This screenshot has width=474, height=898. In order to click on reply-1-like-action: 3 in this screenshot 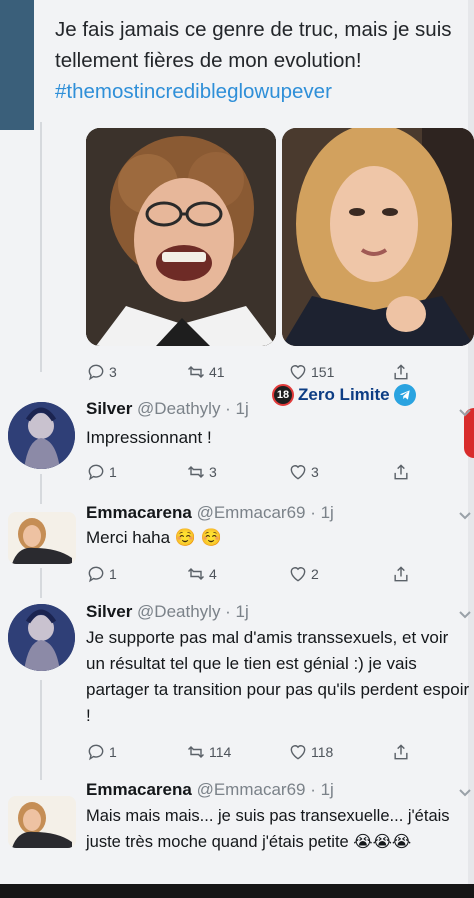, I will do `click(303, 472)`.